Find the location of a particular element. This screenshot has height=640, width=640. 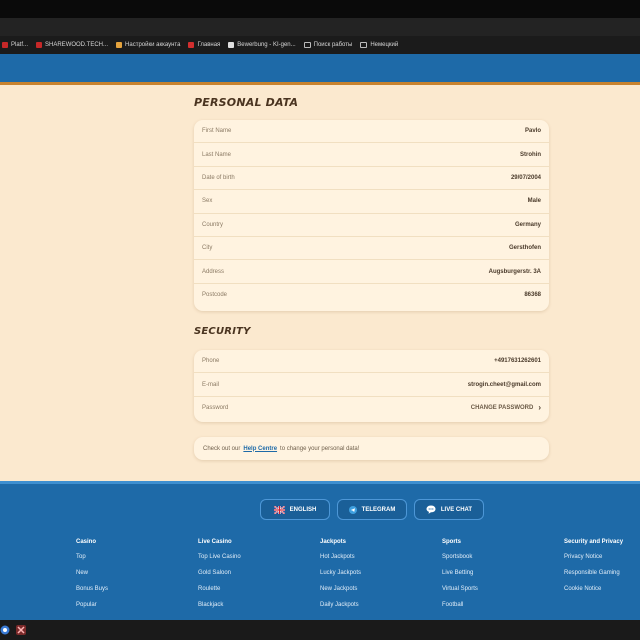

footer-link: Roulette is located at coordinates (219, 594).